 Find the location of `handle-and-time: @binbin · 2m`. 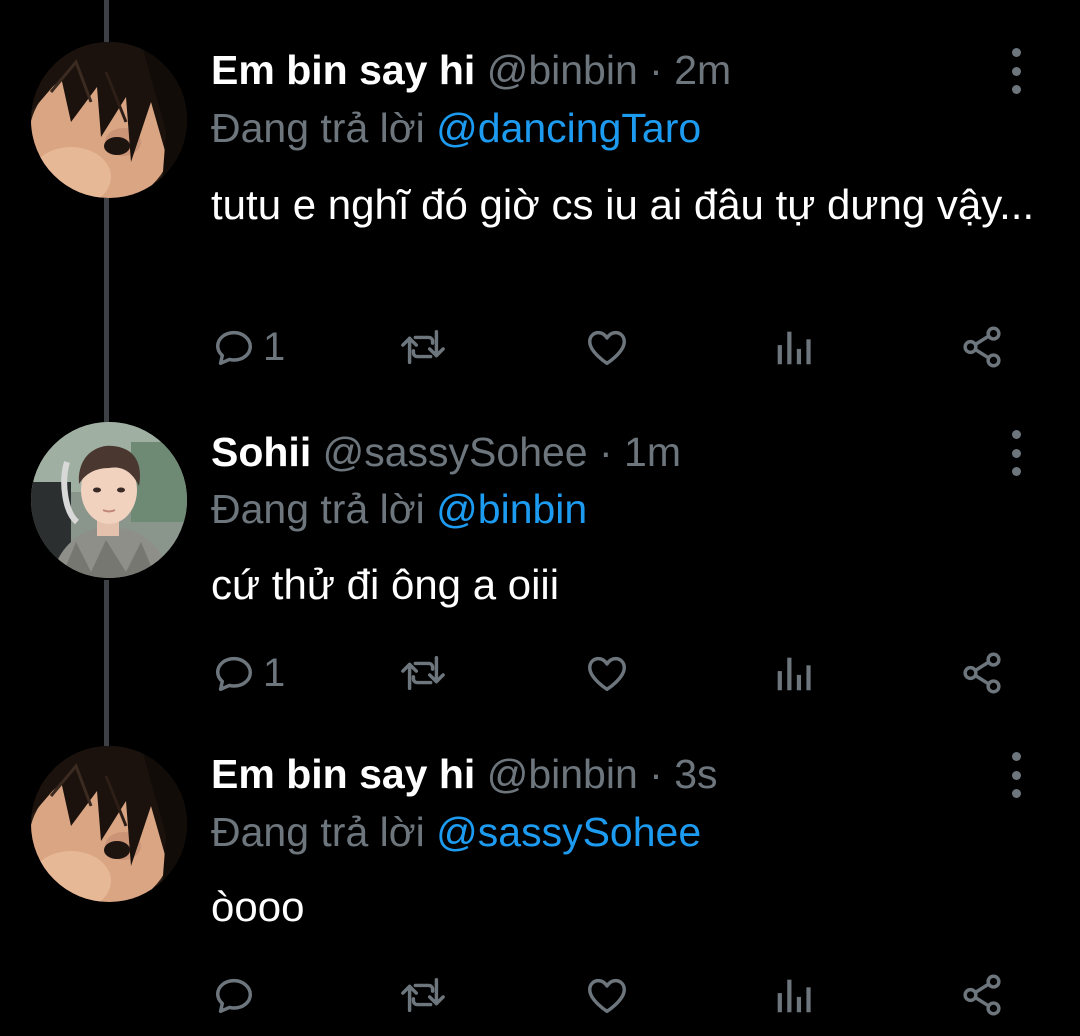

handle-and-time: @binbin · 2m is located at coordinates (609, 70).